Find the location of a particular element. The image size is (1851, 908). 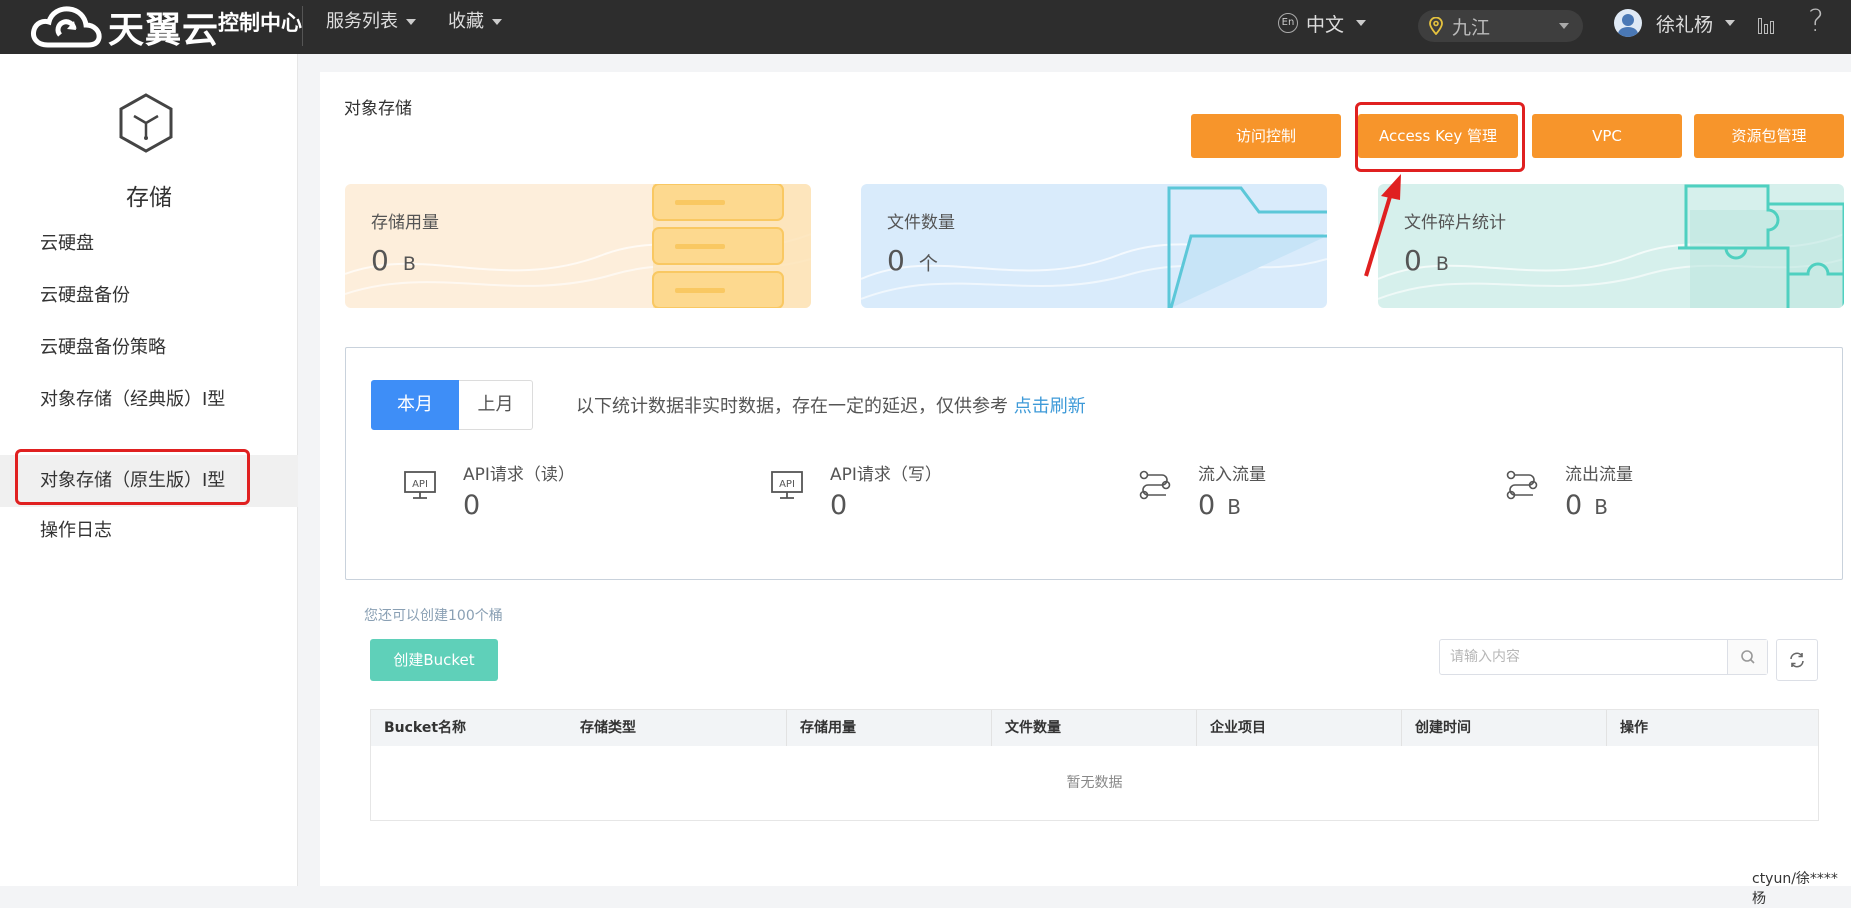

metric-inbound-traffic-label: 流入流量 is located at coordinates (1232, 475).